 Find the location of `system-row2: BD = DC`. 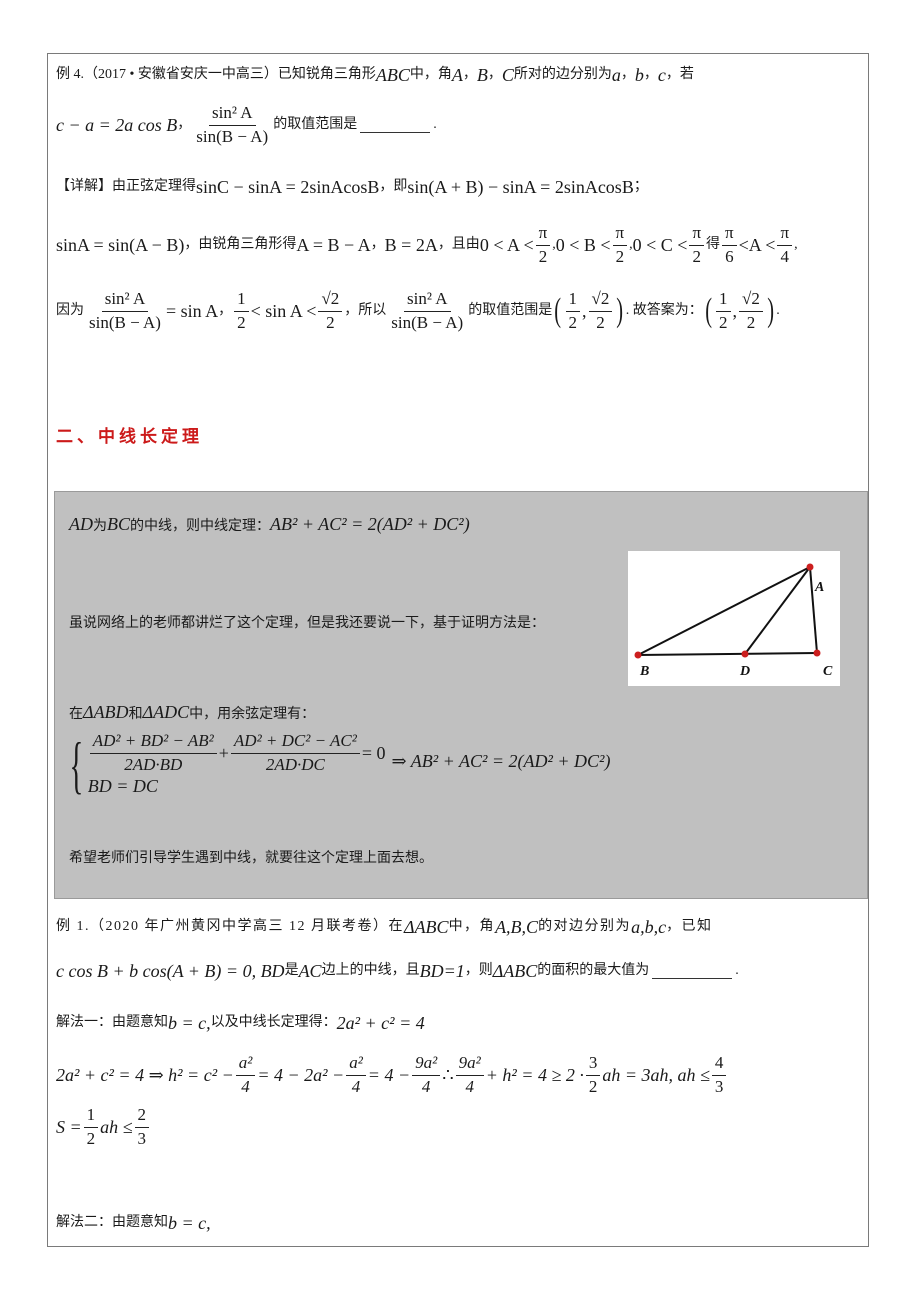

system-row2: BD = DC is located at coordinates (349, 786).